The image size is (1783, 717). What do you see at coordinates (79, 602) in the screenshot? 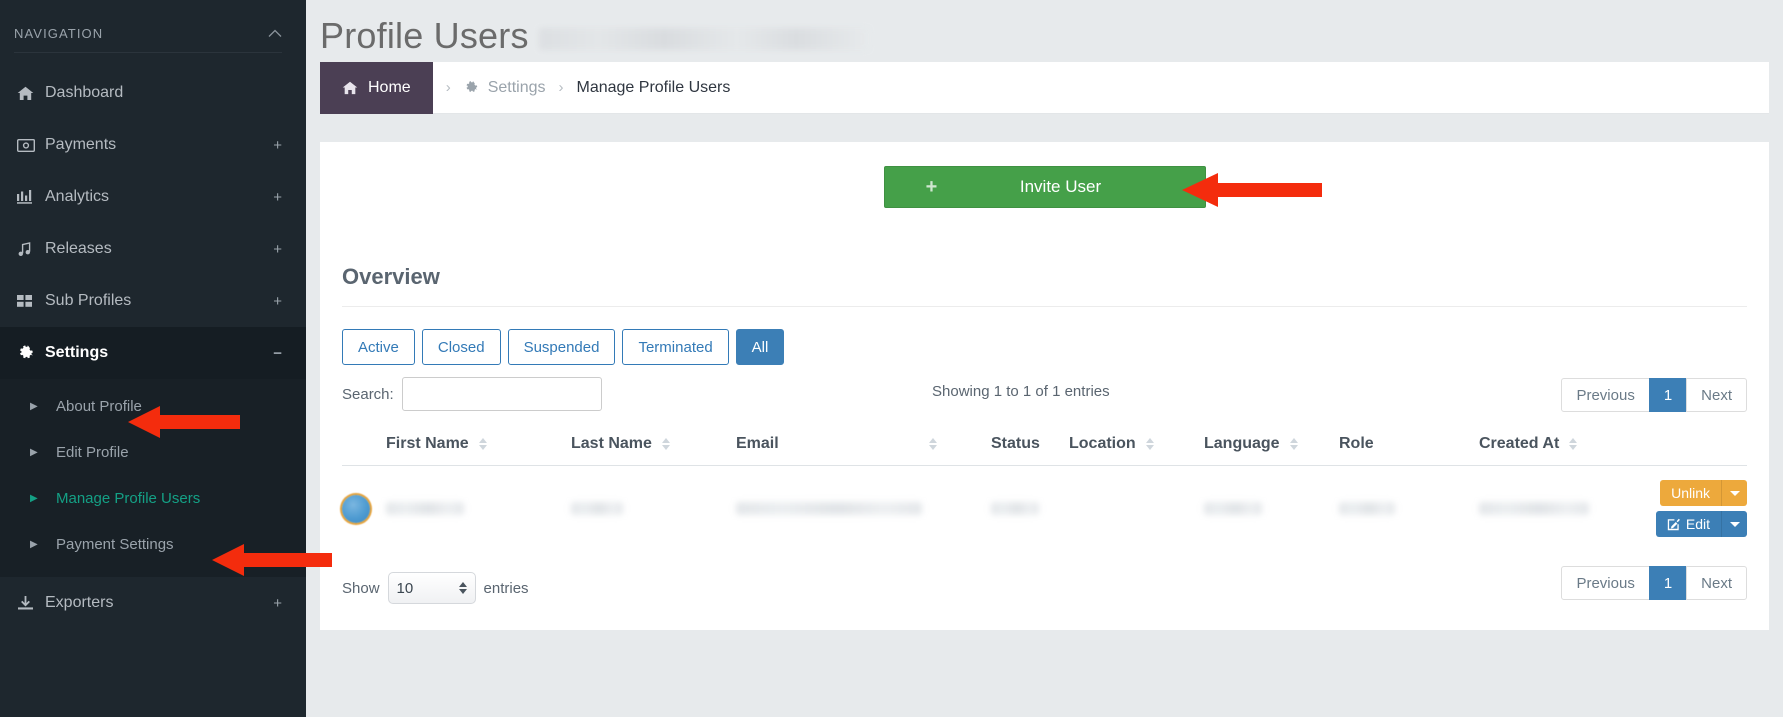
I see `sidebar-item-label: Exporters` at bounding box center [79, 602].